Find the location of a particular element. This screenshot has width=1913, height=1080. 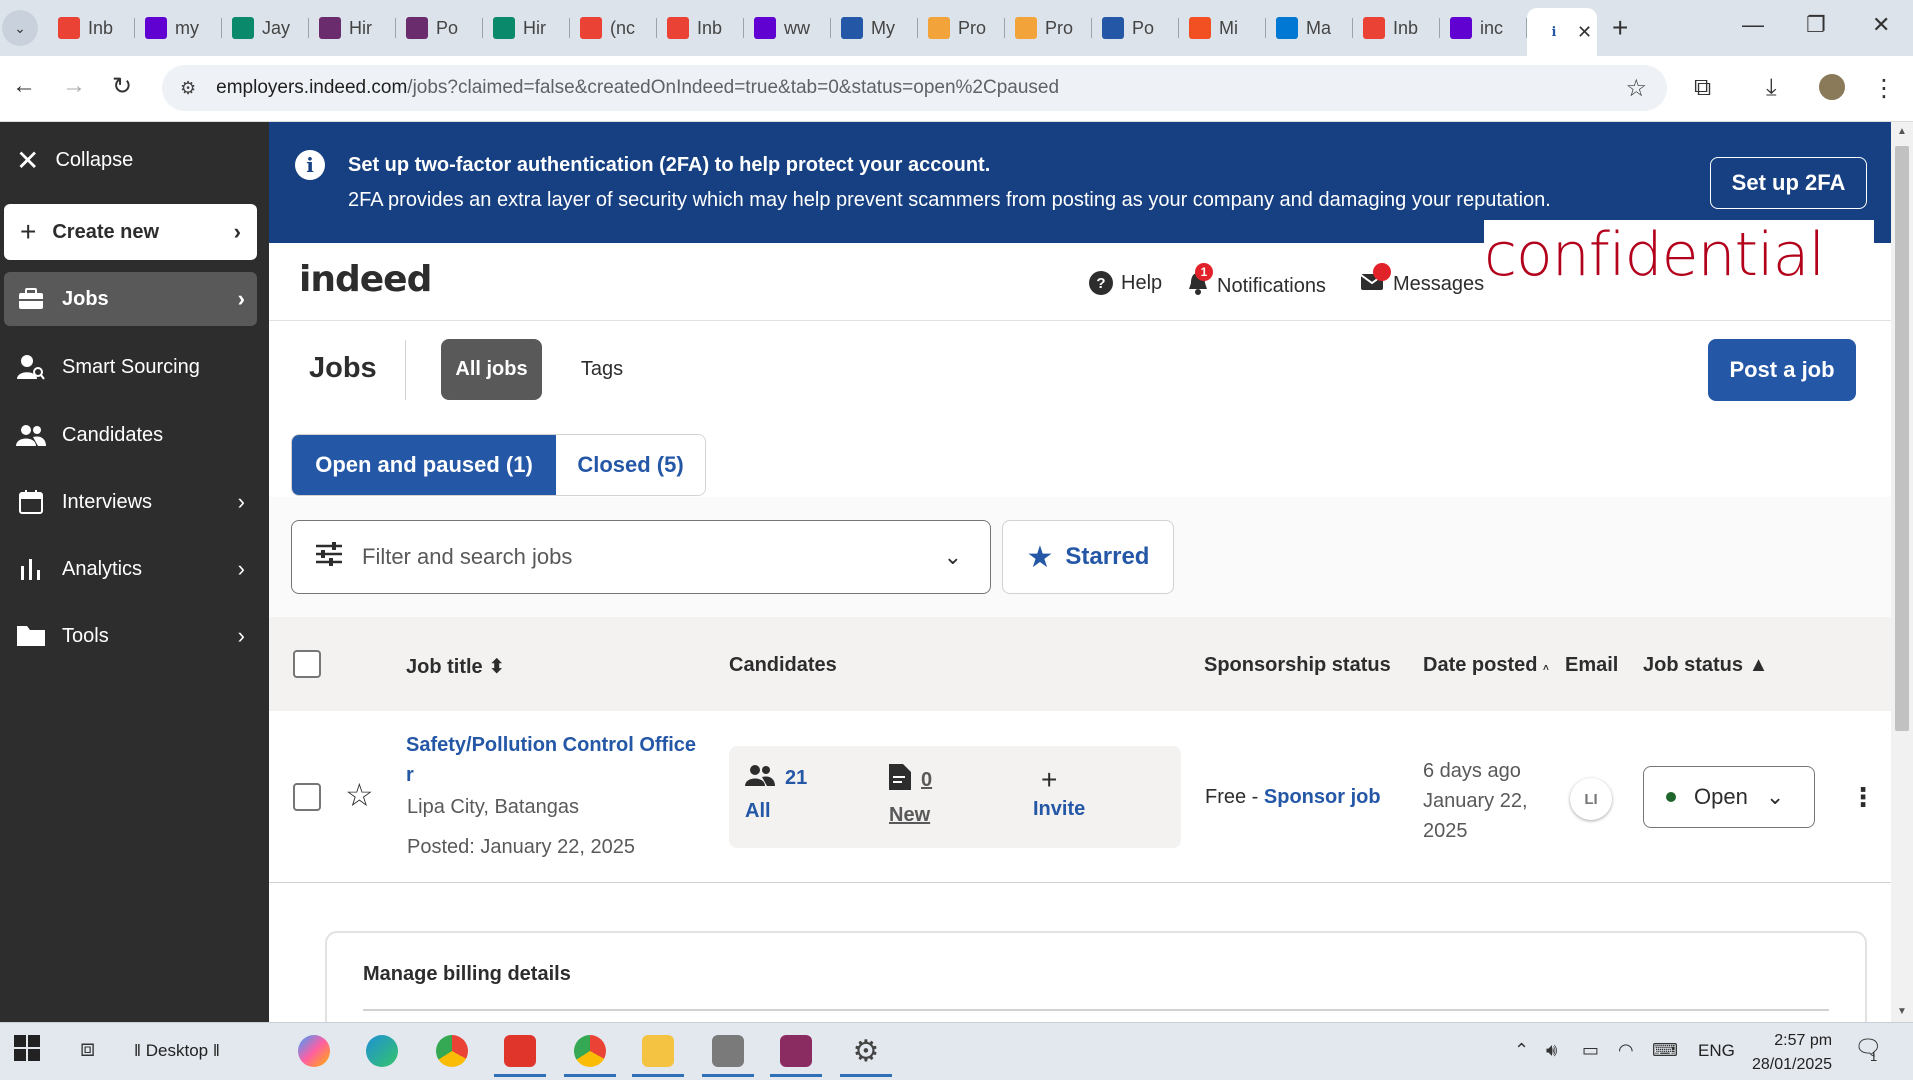

back-icon: ← is located at coordinates (24, 86).